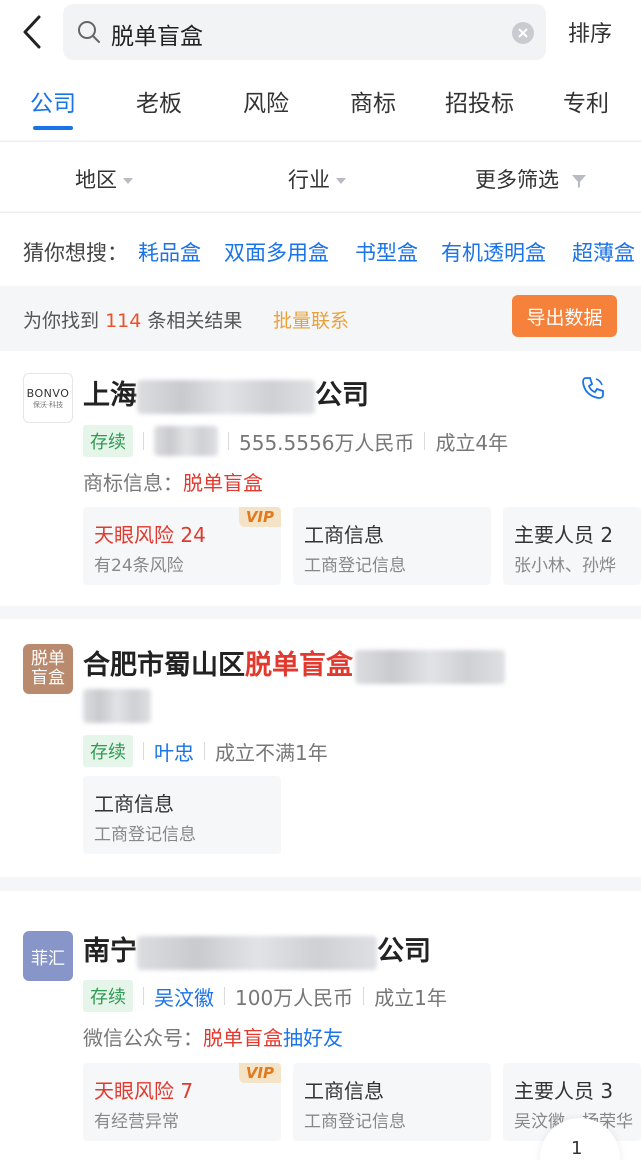 This screenshot has width=641, height=1160. I want to click on tab-trademark: 商标, so click(373, 101).